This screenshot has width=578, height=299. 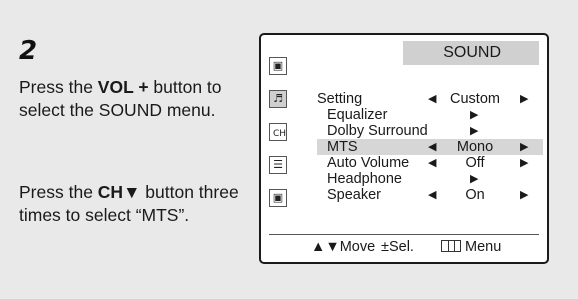 I want to click on osd-footer: ▲▼Move ±Sel. Menu, so click(x=404, y=249).